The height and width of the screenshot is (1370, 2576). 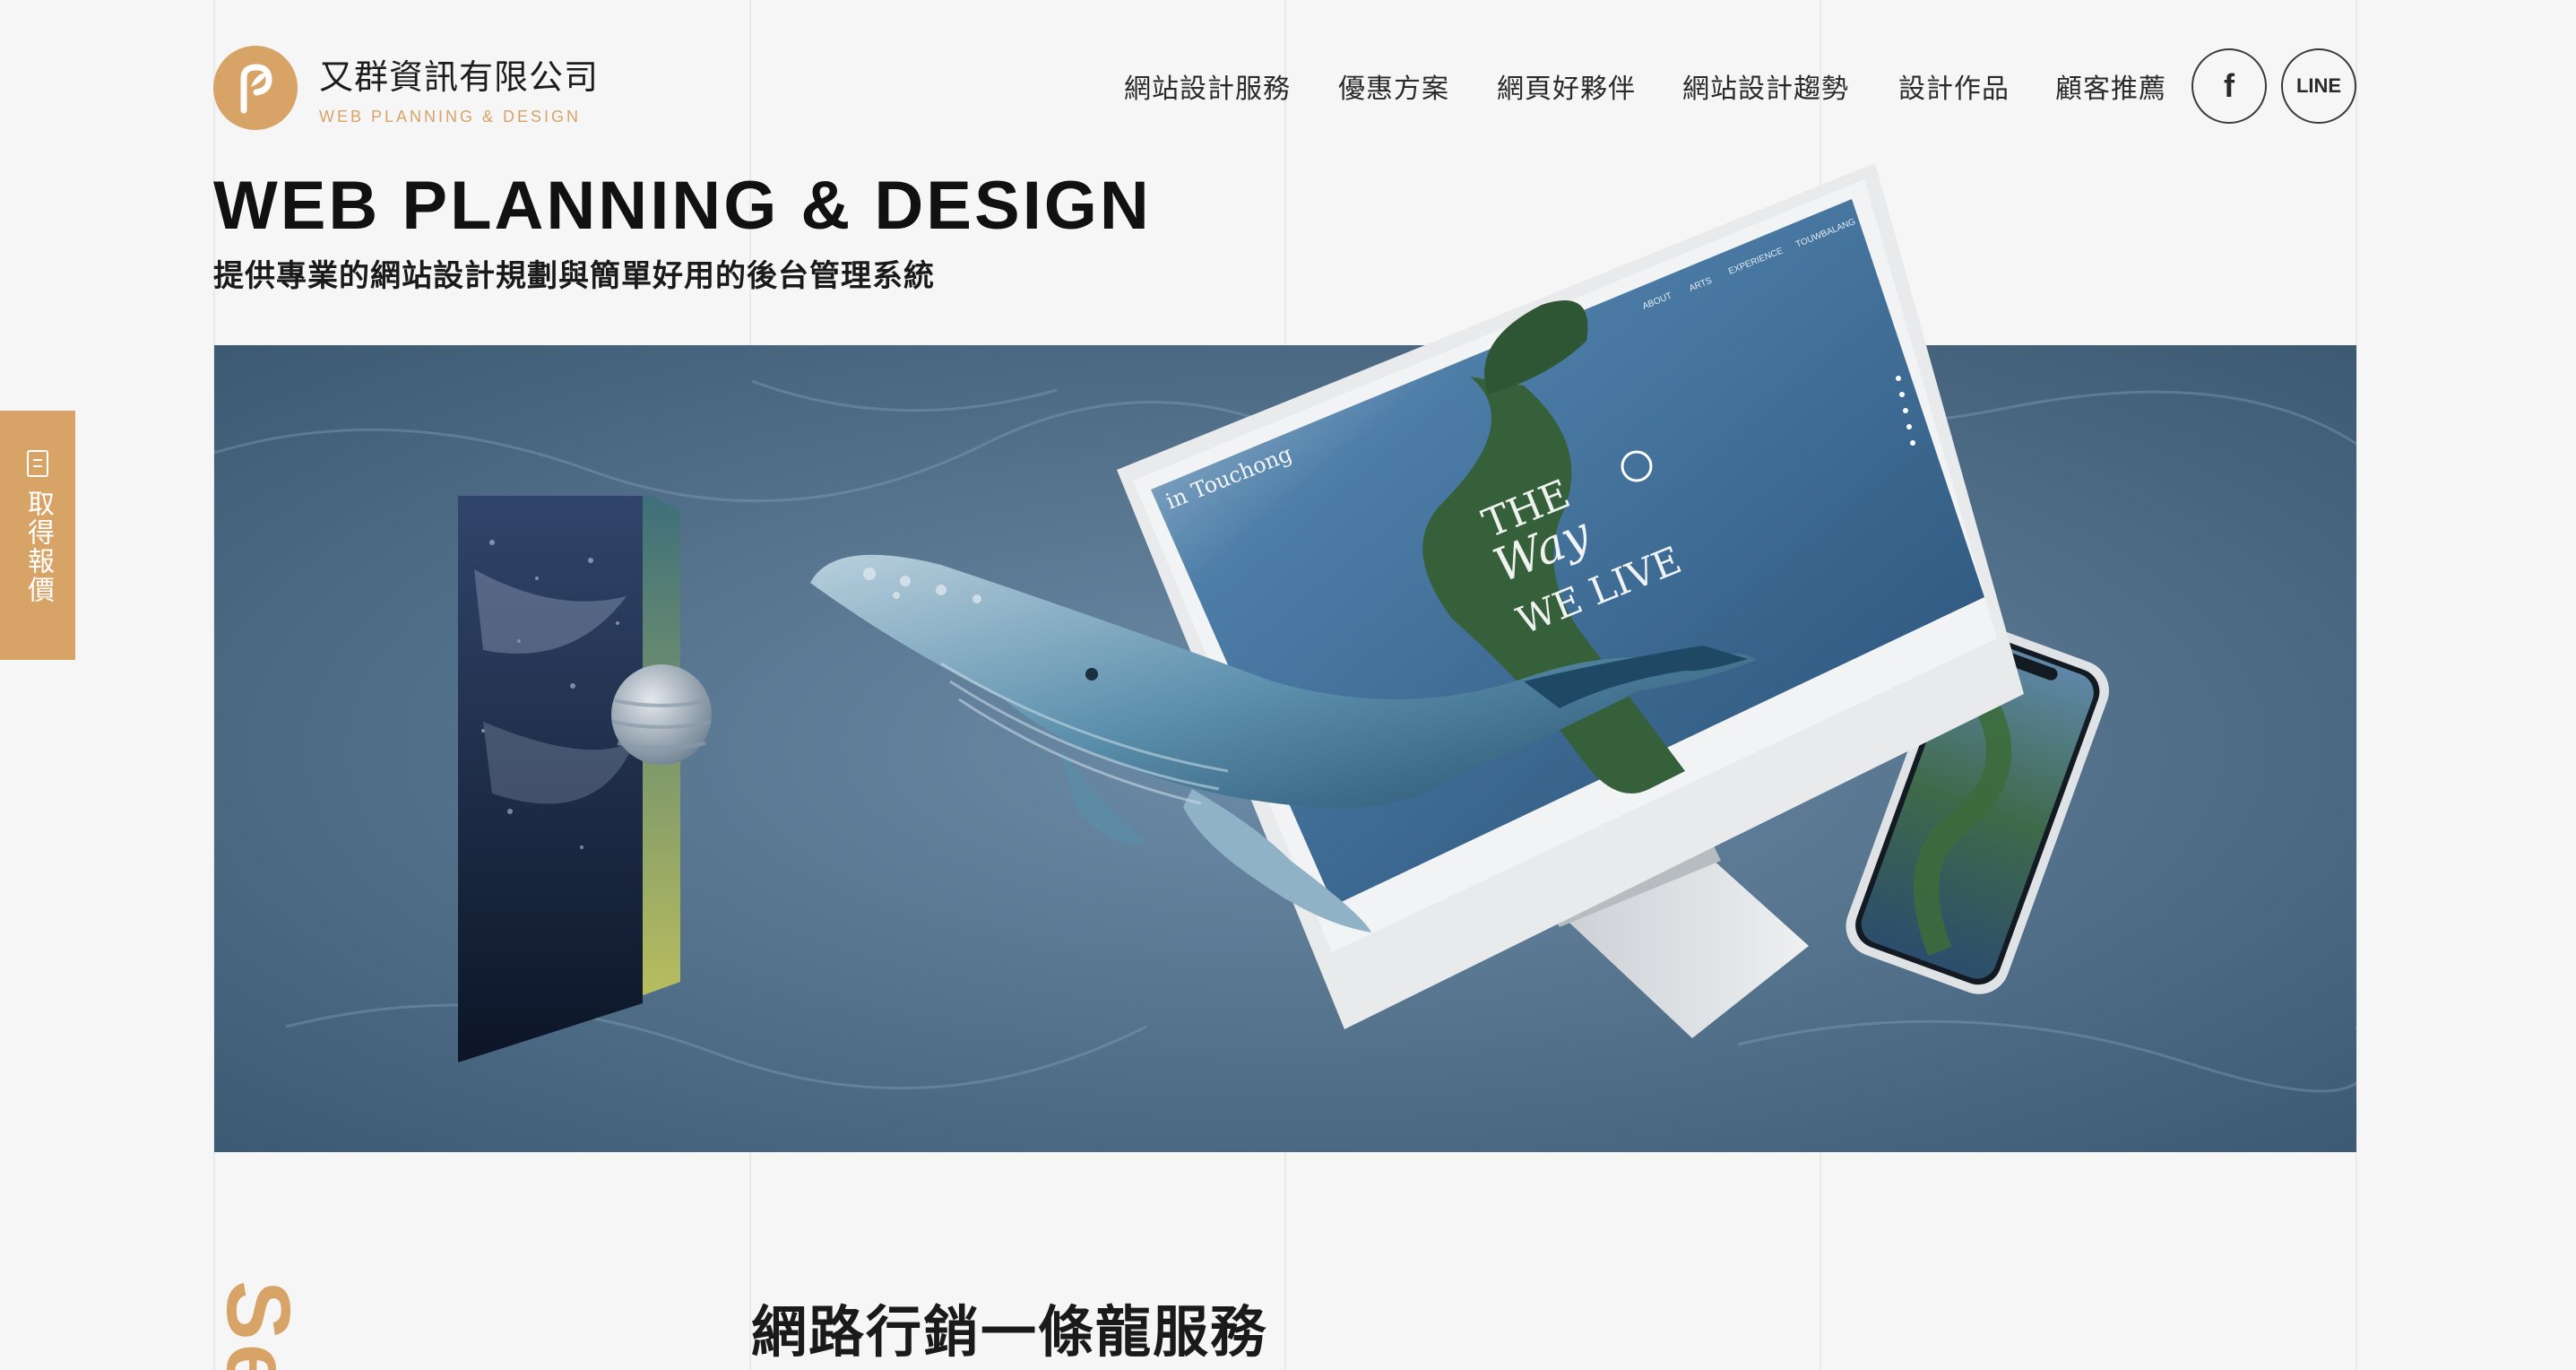 I want to click on facebook-button: f, so click(x=2229, y=86).